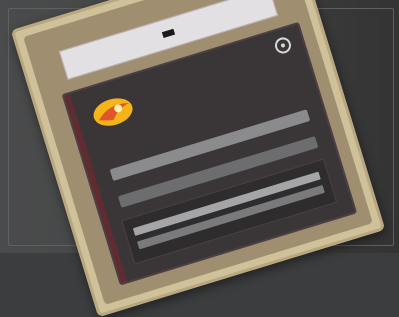 This screenshot has height=317, width=399. Describe the element at coordinates (168, 33) in the screenshot. I see `device-header-title` at that location.